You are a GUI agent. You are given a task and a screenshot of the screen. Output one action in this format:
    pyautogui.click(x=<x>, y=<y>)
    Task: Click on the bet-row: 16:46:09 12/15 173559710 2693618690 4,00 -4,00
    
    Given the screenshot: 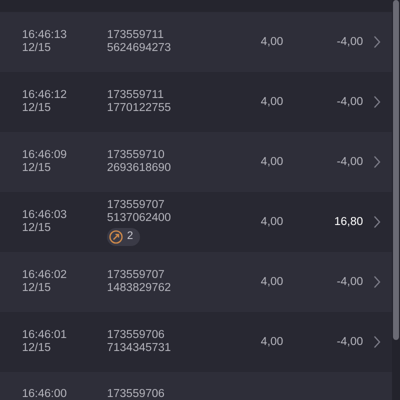 What is the action you would take?
    pyautogui.click(x=196, y=162)
    